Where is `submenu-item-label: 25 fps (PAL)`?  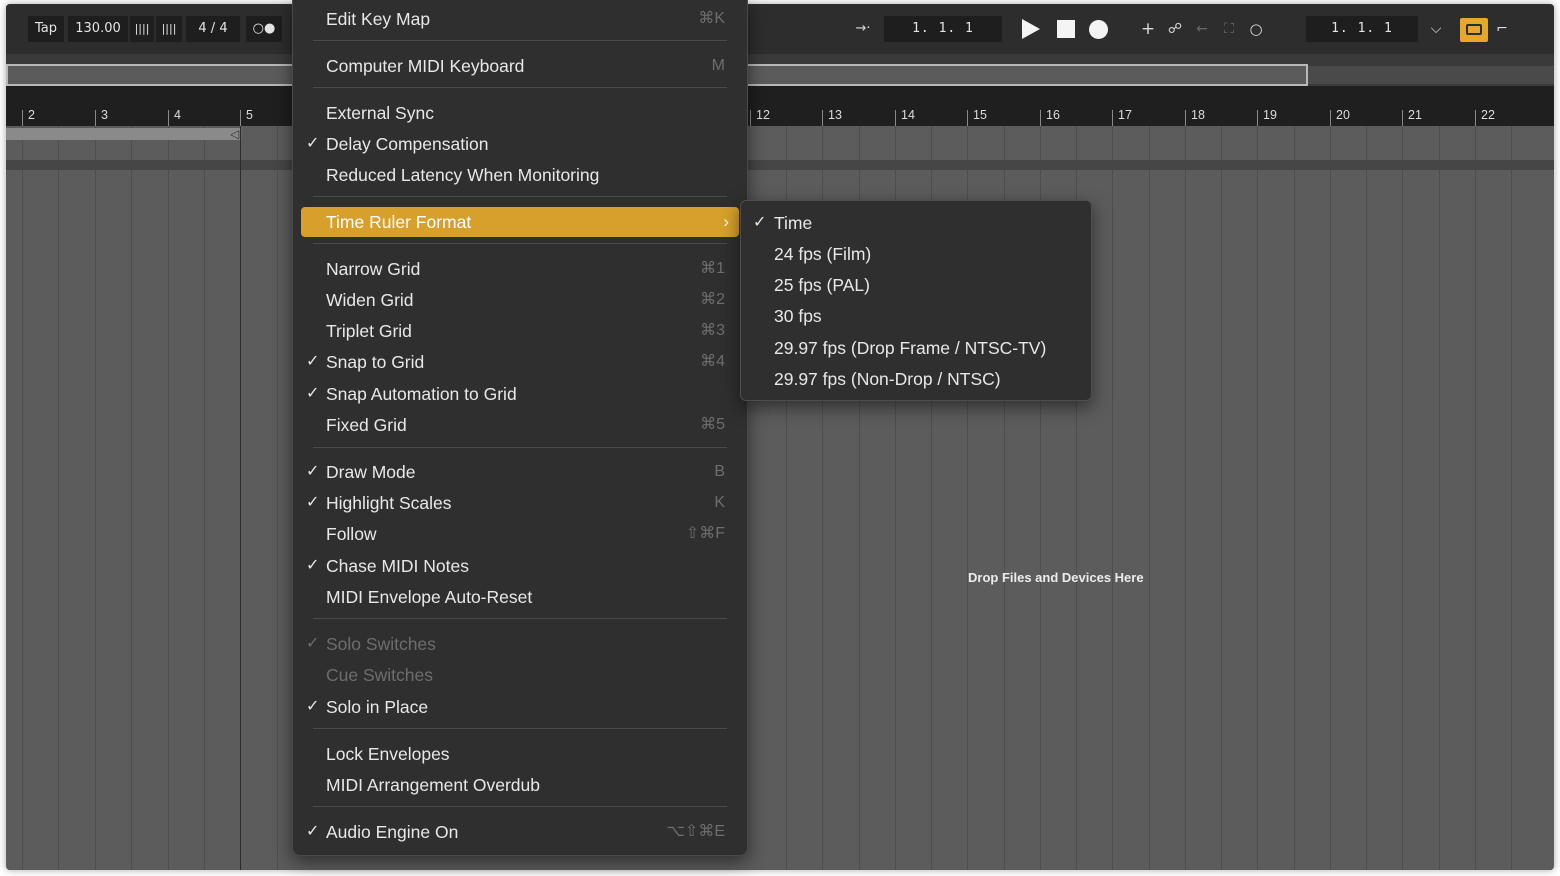 submenu-item-label: 25 fps (PAL) is located at coordinates (822, 285).